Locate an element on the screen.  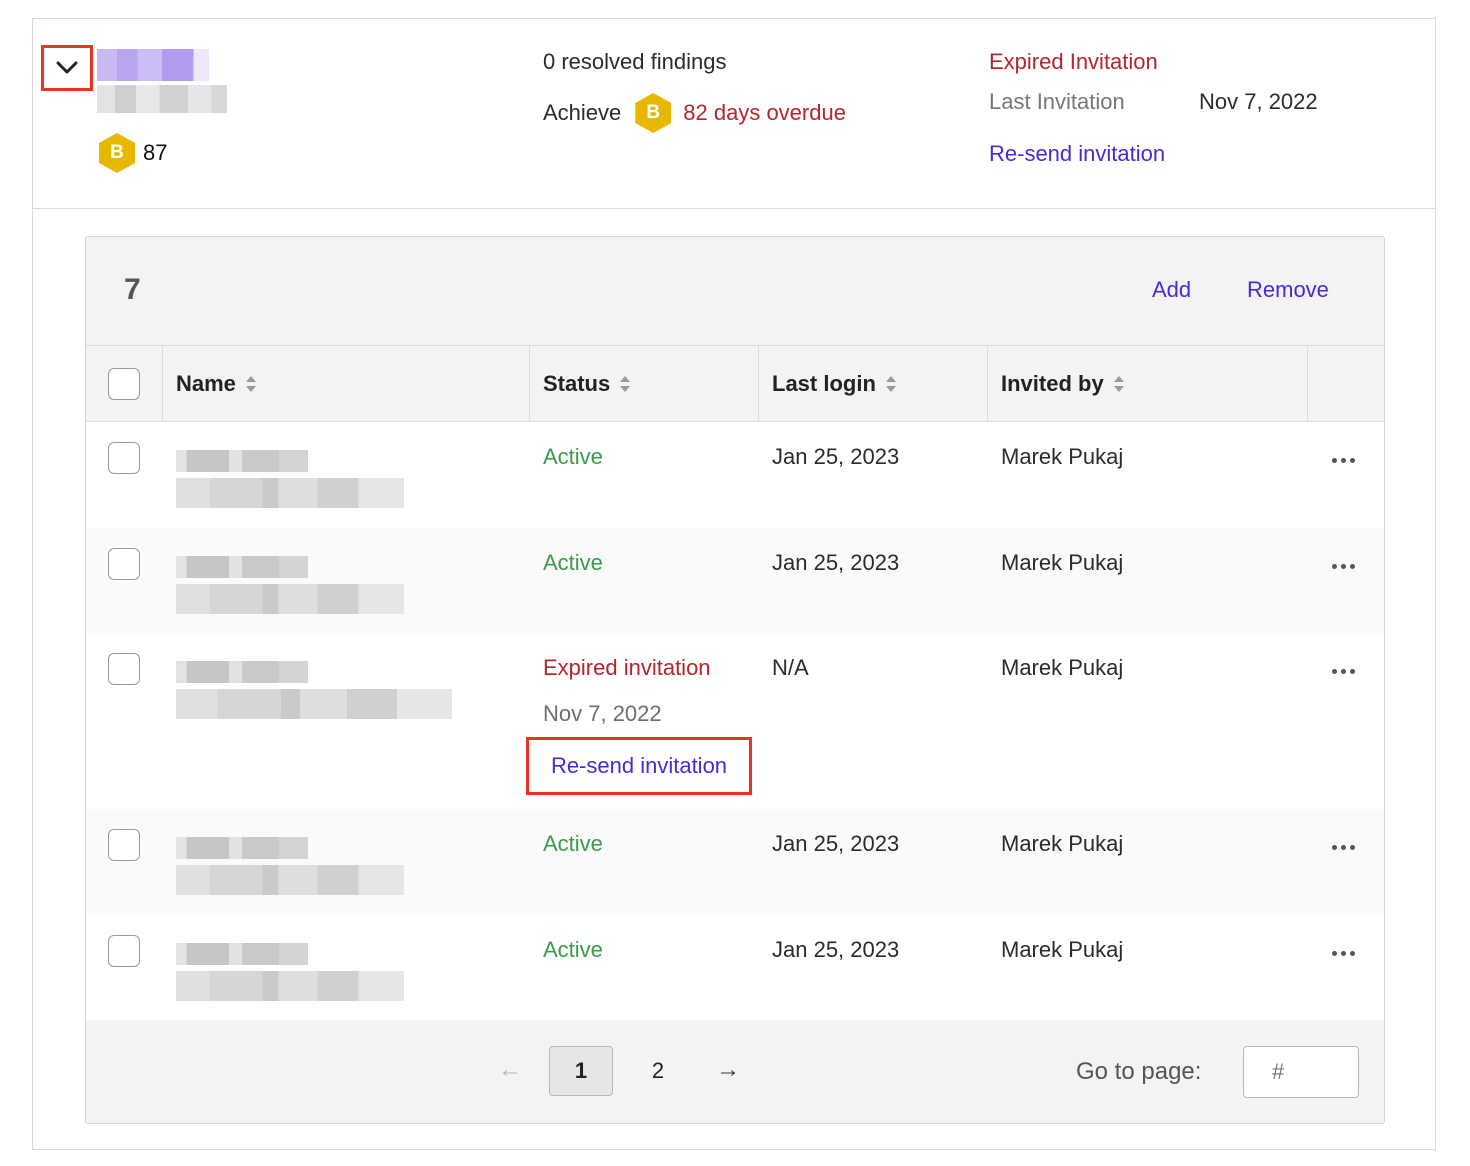
overdue-text: 82 days overdue is located at coordinates (764, 112).